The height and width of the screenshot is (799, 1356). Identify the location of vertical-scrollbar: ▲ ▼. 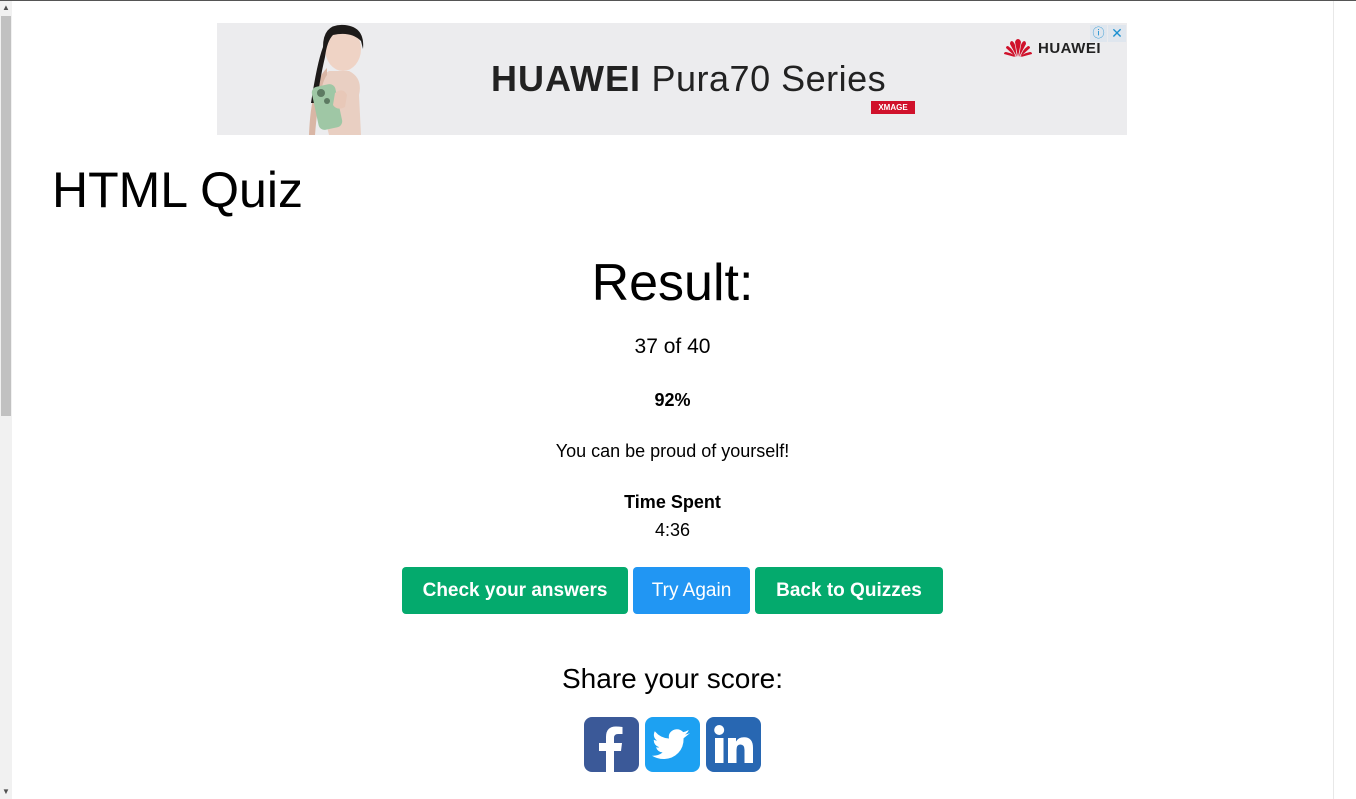
(6, 400).